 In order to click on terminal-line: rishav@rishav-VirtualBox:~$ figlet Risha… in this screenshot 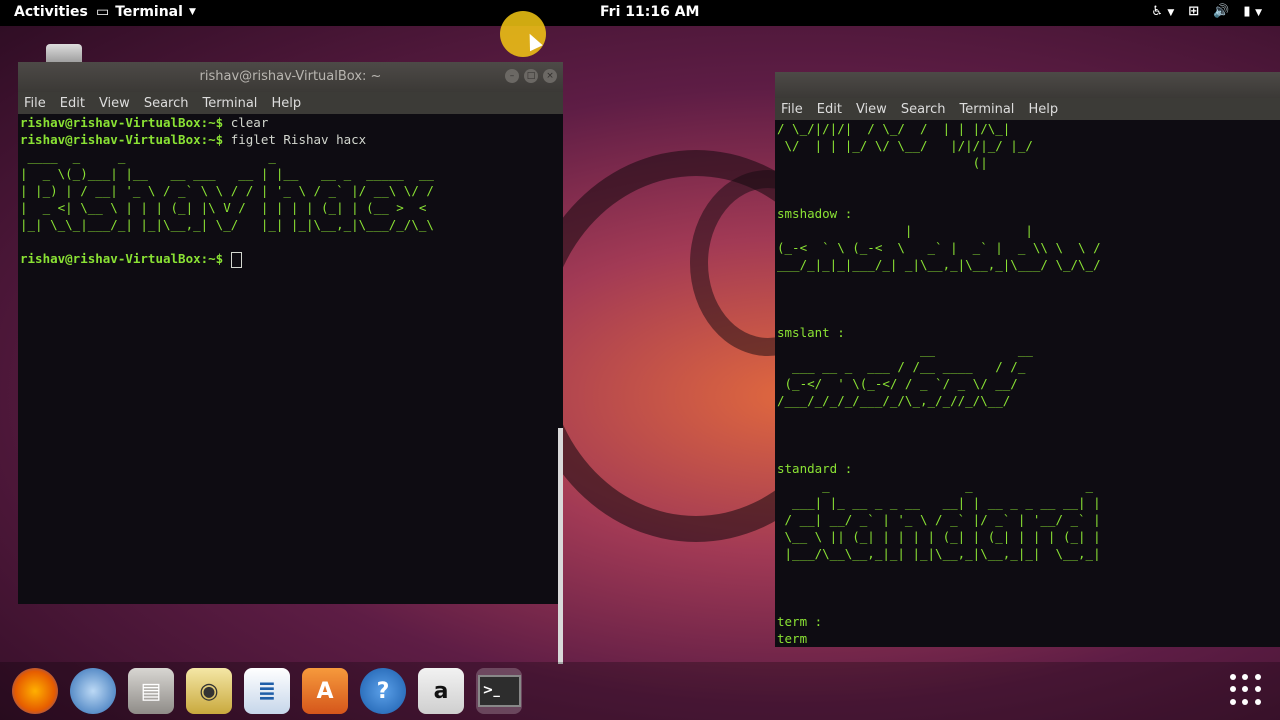, I will do `click(193, 139)`.